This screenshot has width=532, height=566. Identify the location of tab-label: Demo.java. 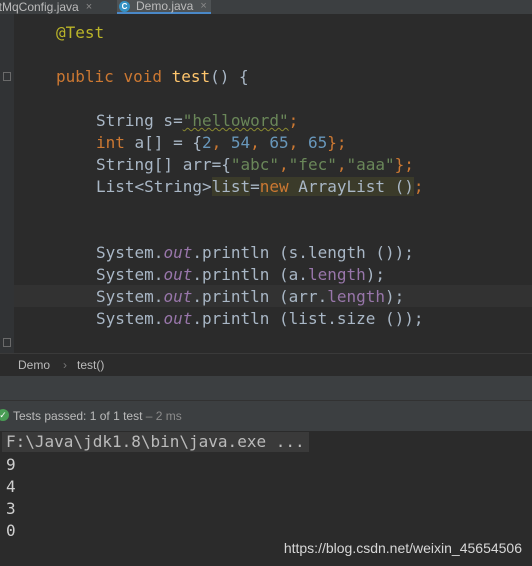
(165, 6).